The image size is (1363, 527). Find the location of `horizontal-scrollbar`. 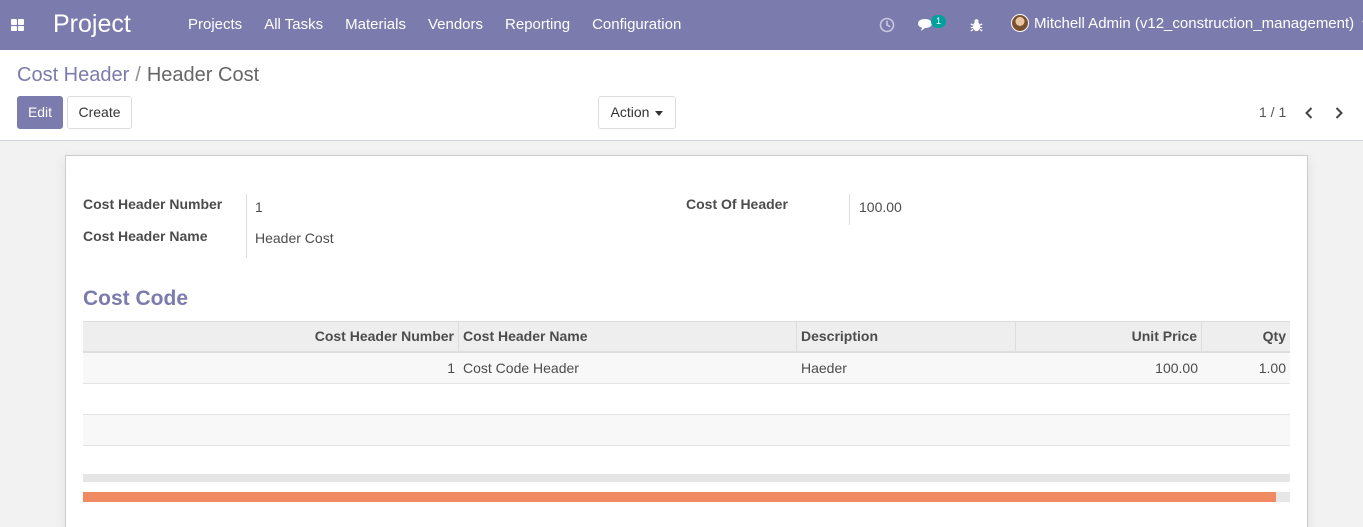

horizontal-scrollbar is located at coordinates (686, 497).